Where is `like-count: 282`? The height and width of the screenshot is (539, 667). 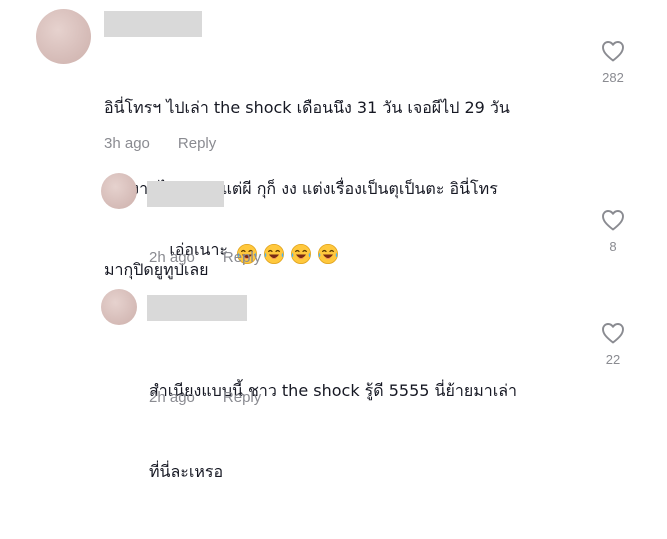
like-count: 282 is located at coordinates (613, 77).